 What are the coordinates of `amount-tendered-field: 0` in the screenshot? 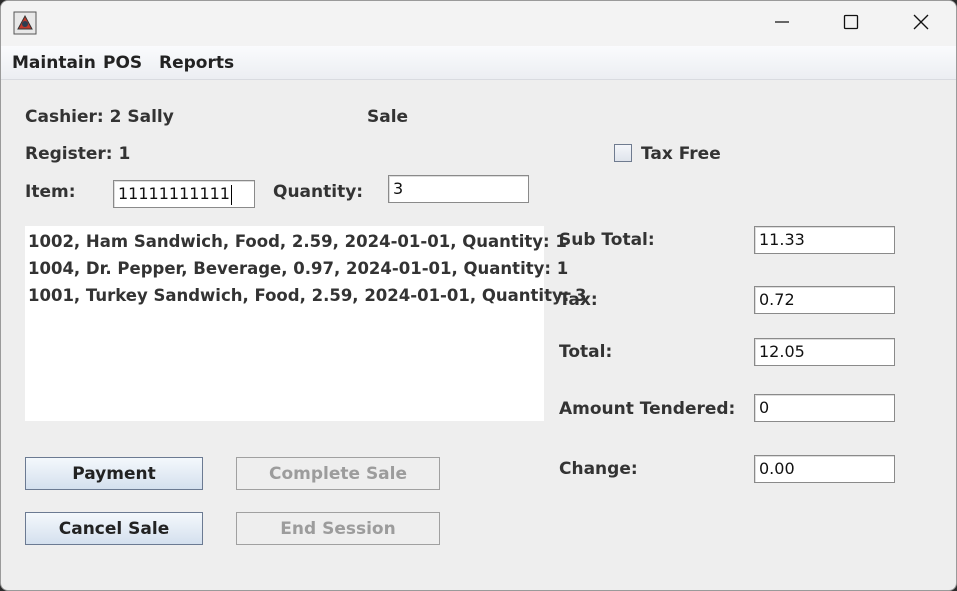 It's located at (824, 408).